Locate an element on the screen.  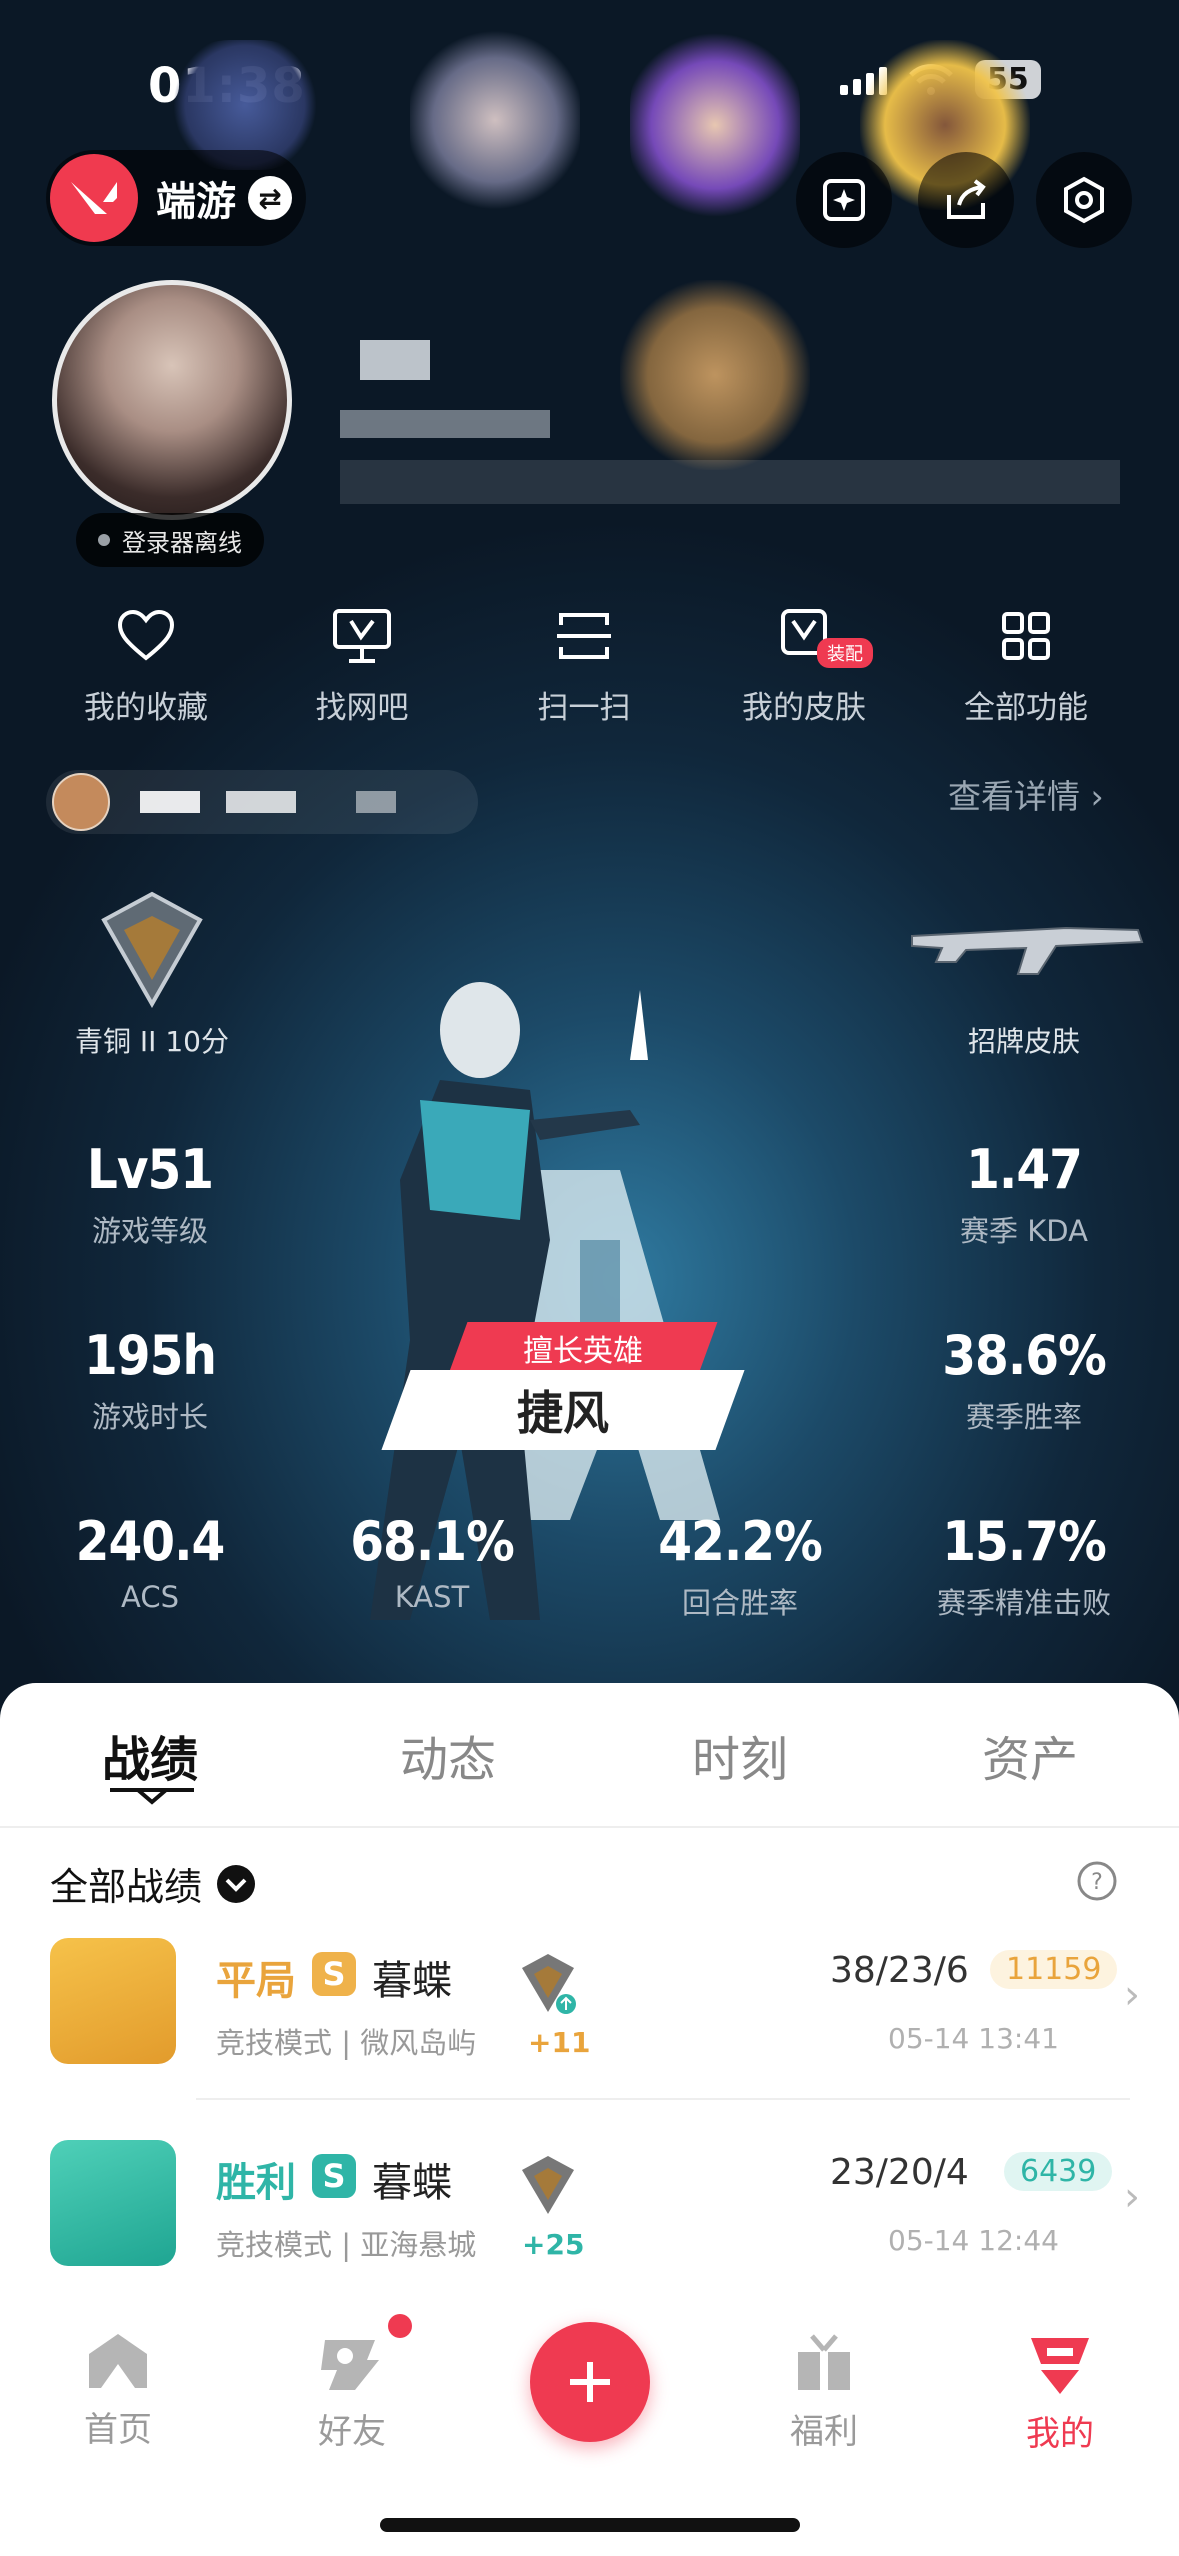
nav-profile: 我的 is located at coordinates (1060, 2392).